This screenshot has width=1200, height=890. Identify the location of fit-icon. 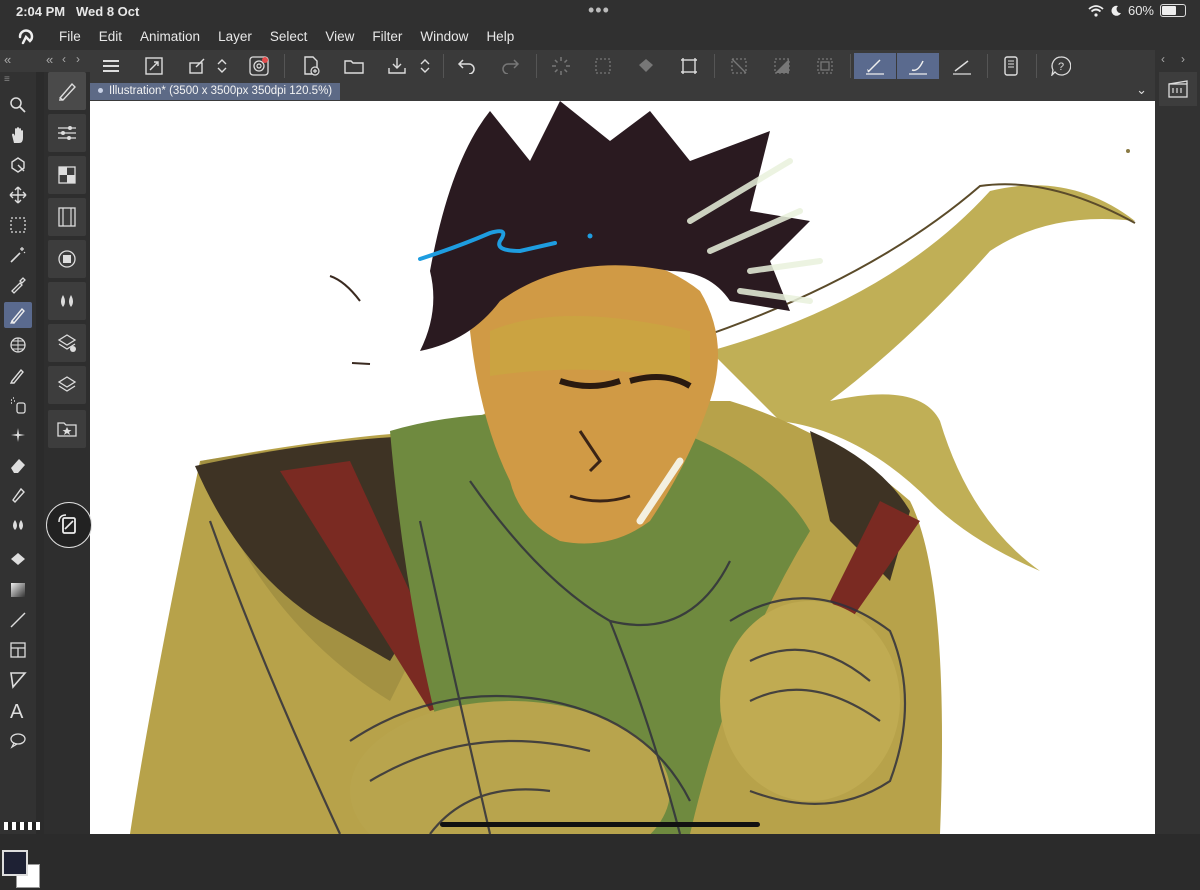
(154, 66).